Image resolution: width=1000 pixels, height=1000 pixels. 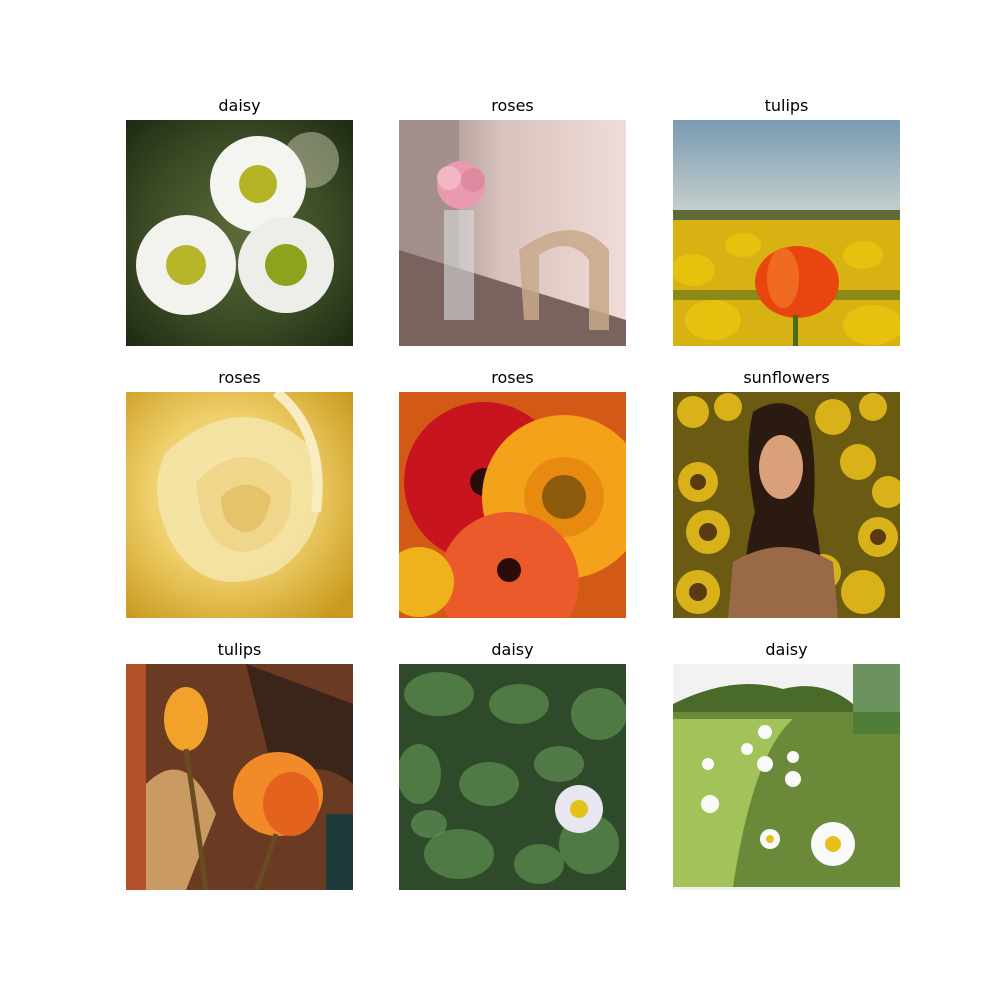 I want to click on panel-title: sunflowers, so click(x=786, y=377).